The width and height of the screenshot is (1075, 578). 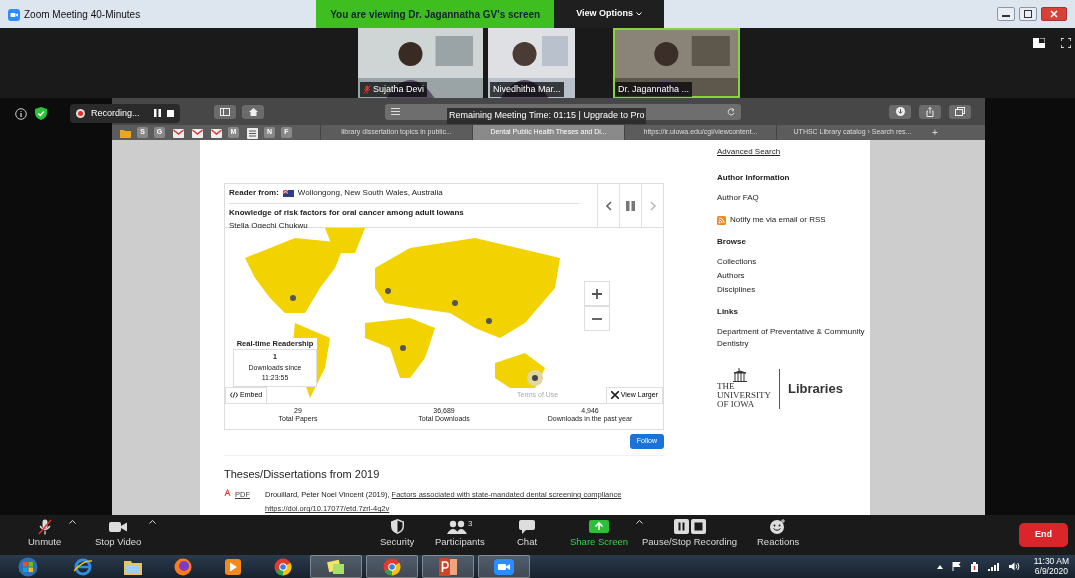 I want to click on app-logo-icon, so click(x=14, y=14).